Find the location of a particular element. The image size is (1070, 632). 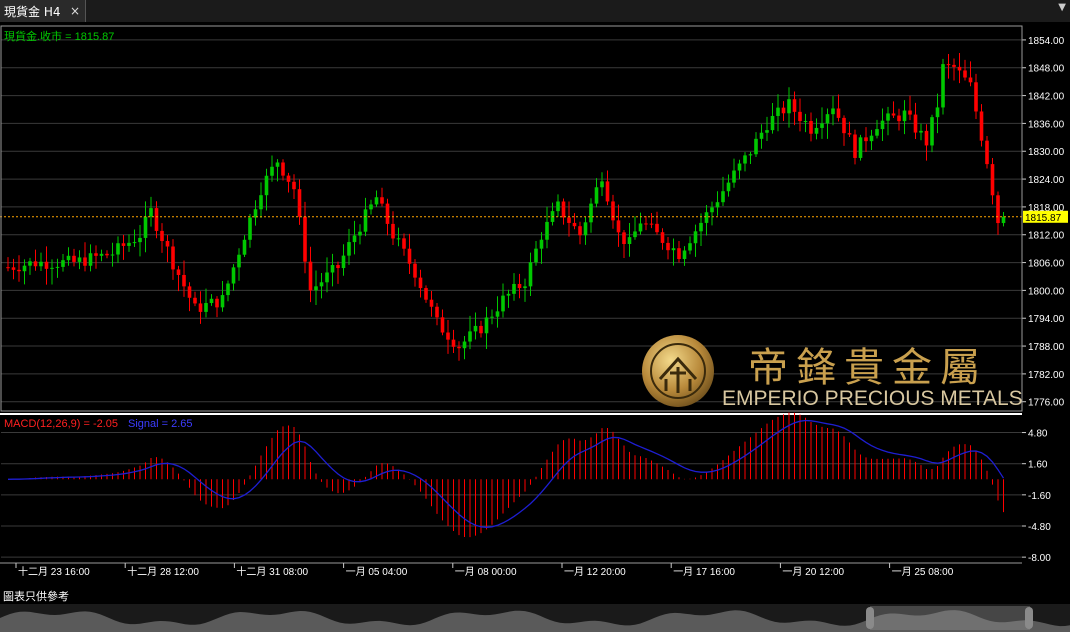

price-tick-label: 1794.00 is located at coordinates (1046, 319).